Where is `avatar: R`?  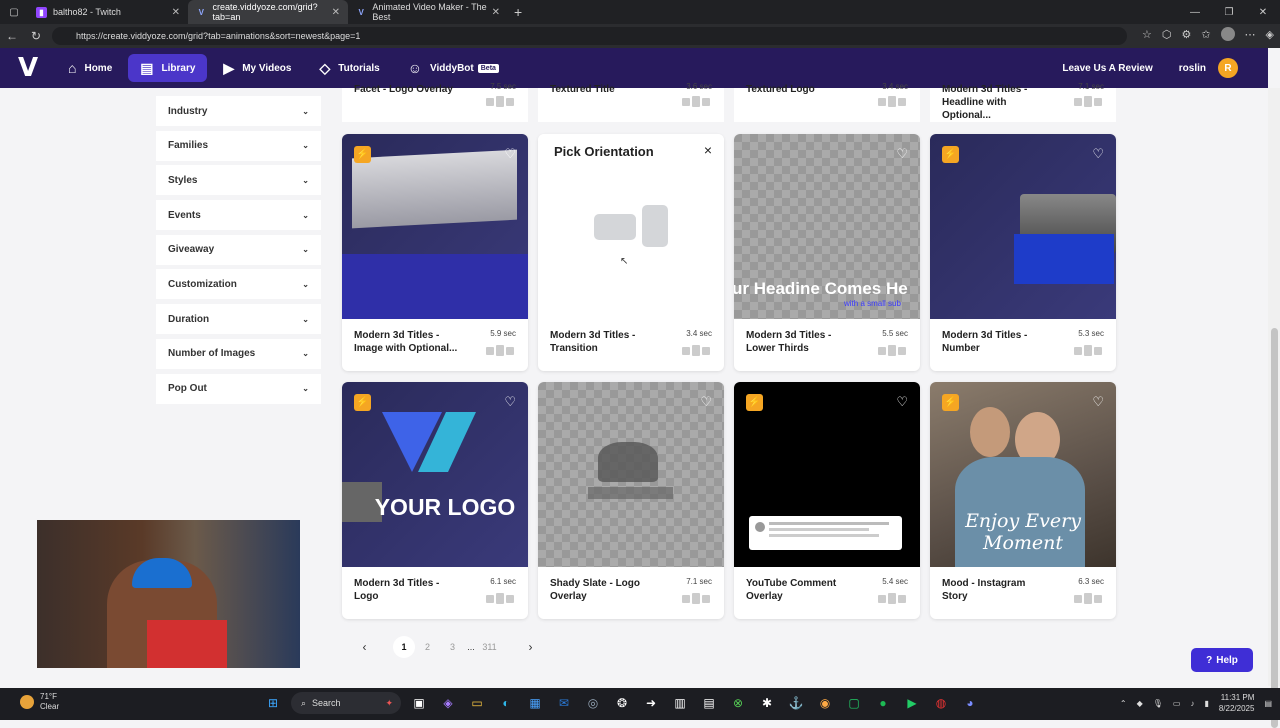 avatar: R is located at coordinates (1228, 68).